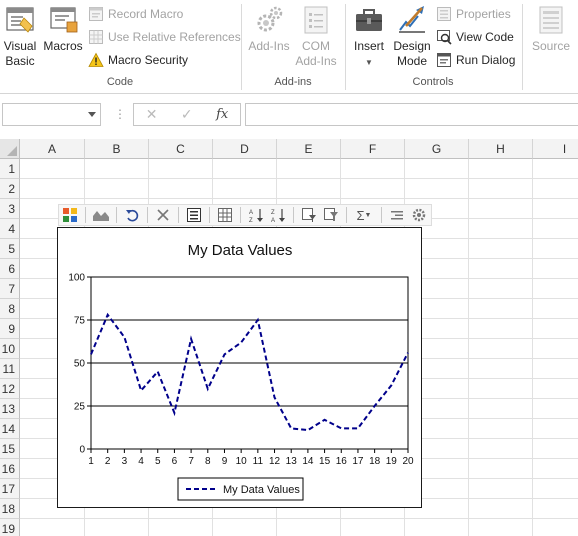 The height and width of the screenshot is (536, 578). I want to click on sort-descending-button: Z A, so click(278, 215).